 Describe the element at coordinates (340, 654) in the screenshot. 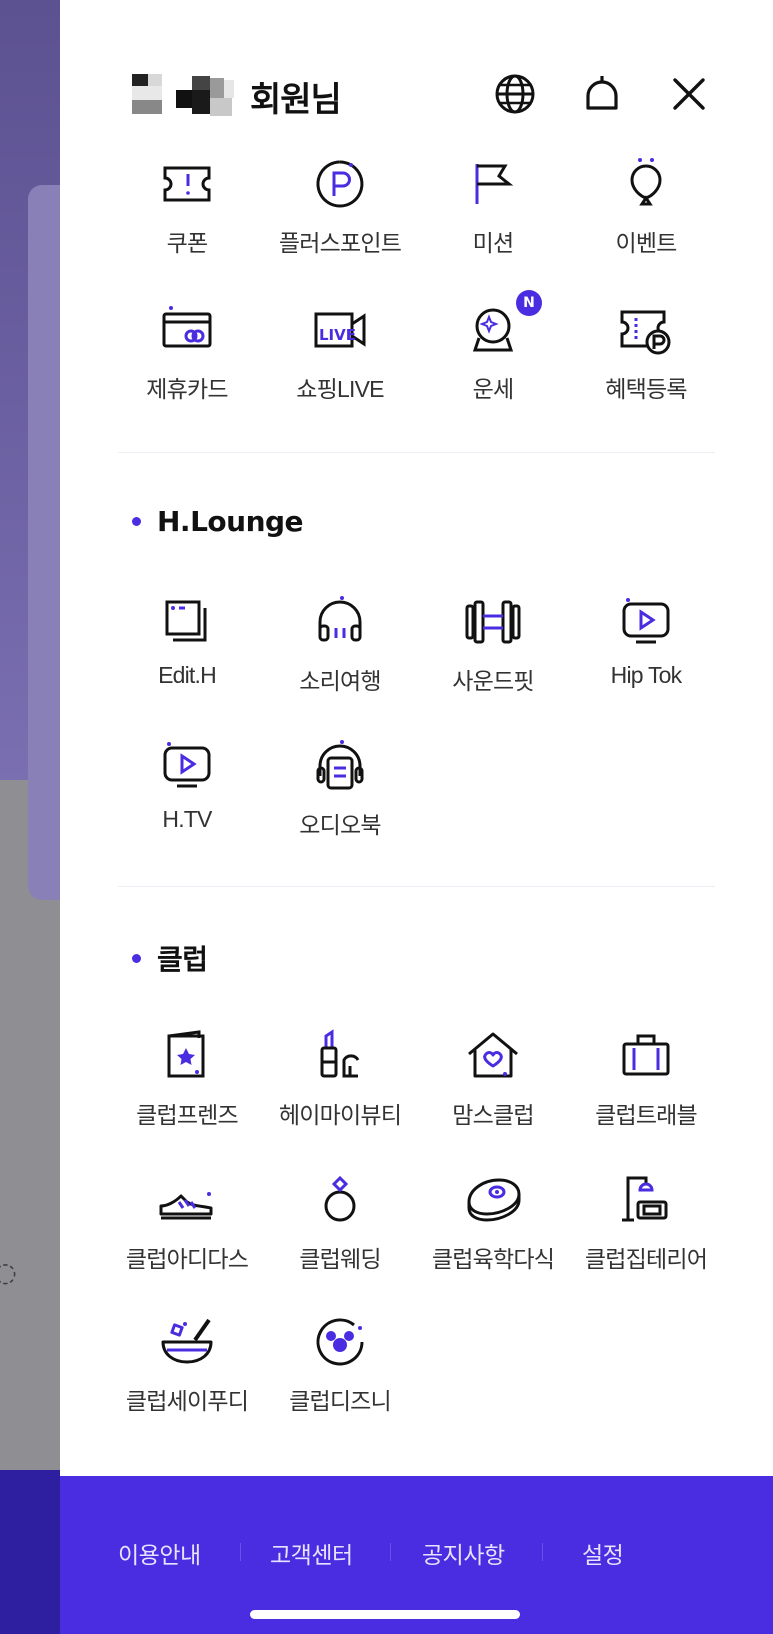

I see `lounge-item-sound-travel: 소리여행` at that location.